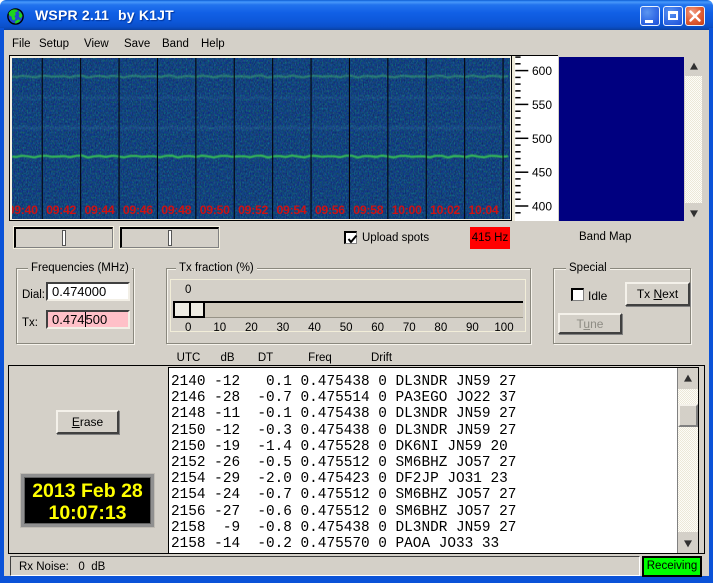  I want to click on svg-text: 450, so click(542, 173).